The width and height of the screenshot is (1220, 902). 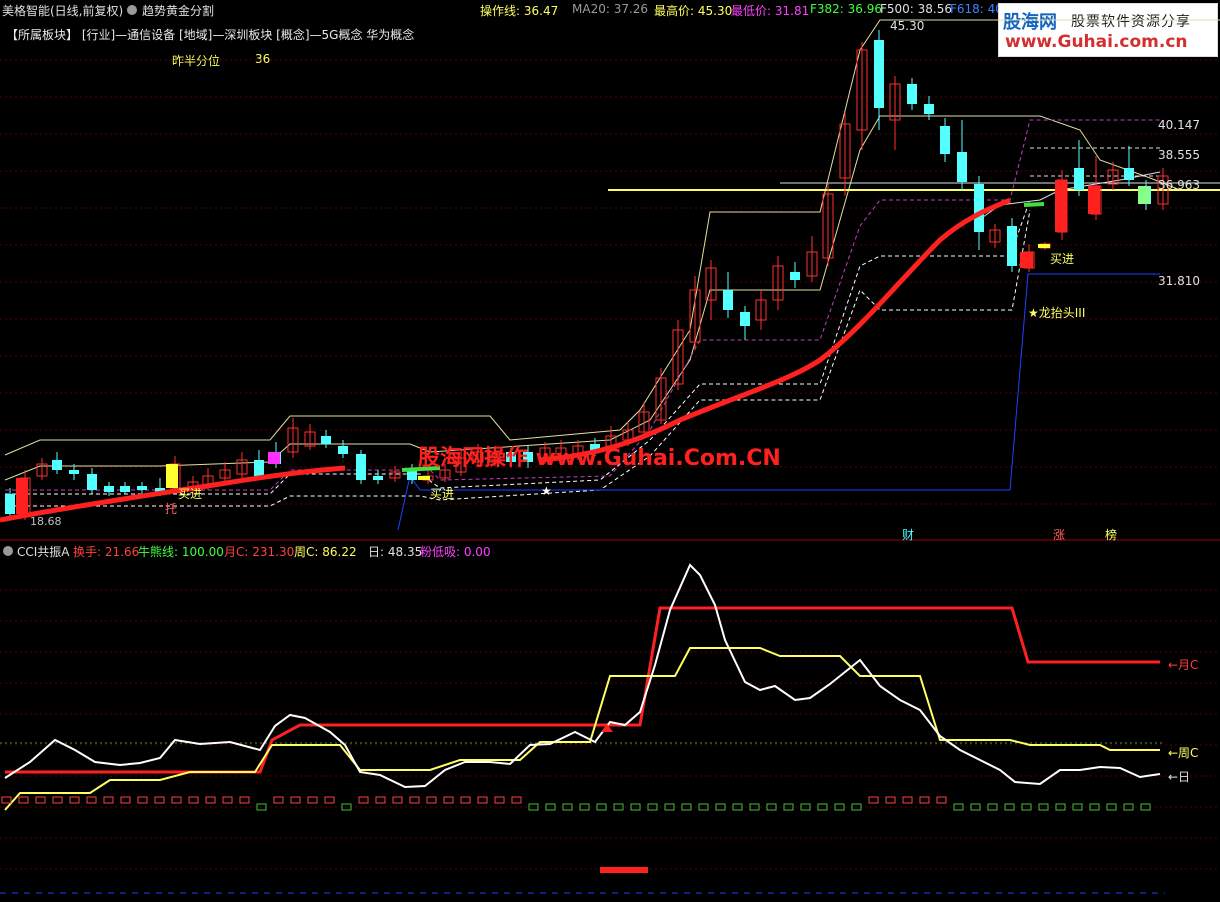 What do you see at coordinates (1034, 204) in the screenshot?
I see `green-segment` at bounding box center [1034, 204].